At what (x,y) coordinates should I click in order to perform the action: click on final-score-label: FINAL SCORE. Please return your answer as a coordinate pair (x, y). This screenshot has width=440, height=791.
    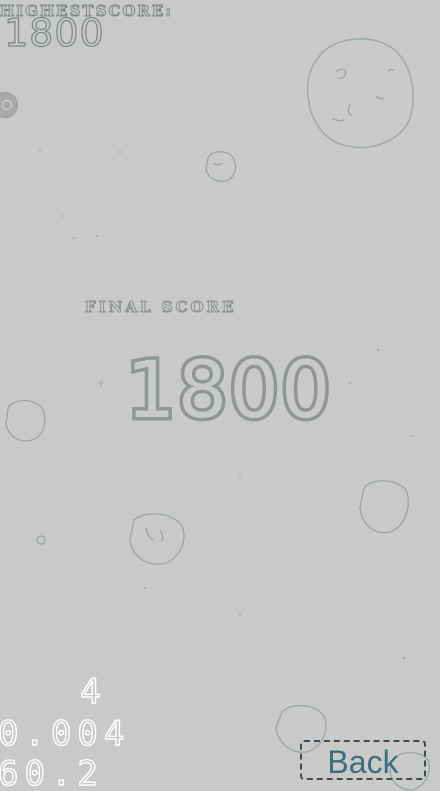
    Looking at the image, I should click on (161, 307).